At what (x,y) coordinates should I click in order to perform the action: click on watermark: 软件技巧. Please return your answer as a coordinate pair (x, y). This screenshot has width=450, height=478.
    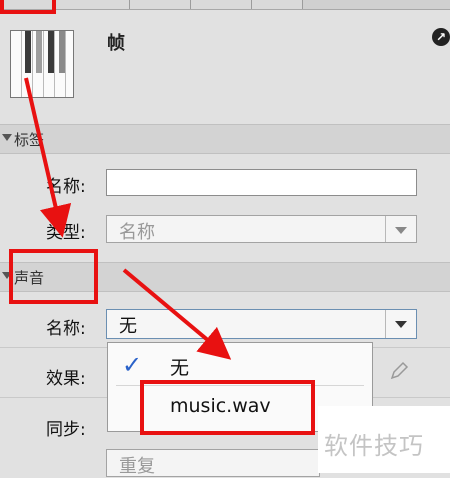
    Looking at the image, I should click on (384, 439).